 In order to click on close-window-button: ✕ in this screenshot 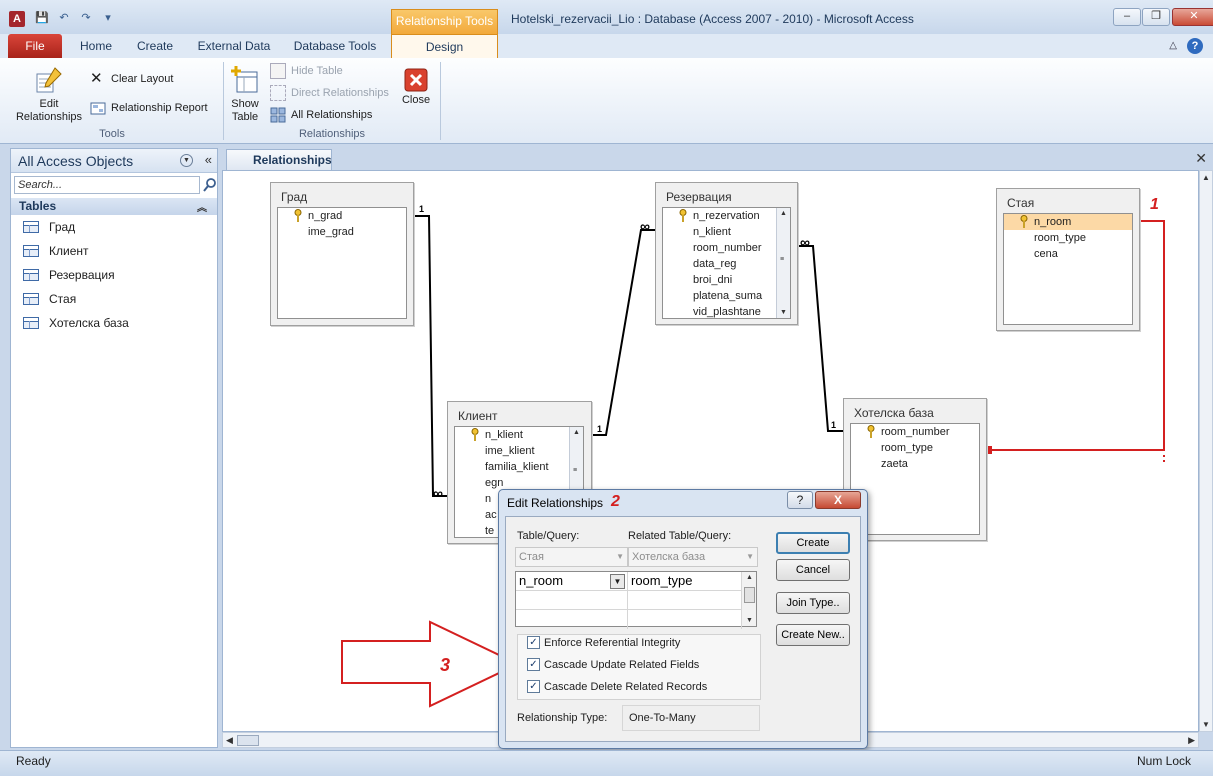, I will do `click(1192, 17)`.